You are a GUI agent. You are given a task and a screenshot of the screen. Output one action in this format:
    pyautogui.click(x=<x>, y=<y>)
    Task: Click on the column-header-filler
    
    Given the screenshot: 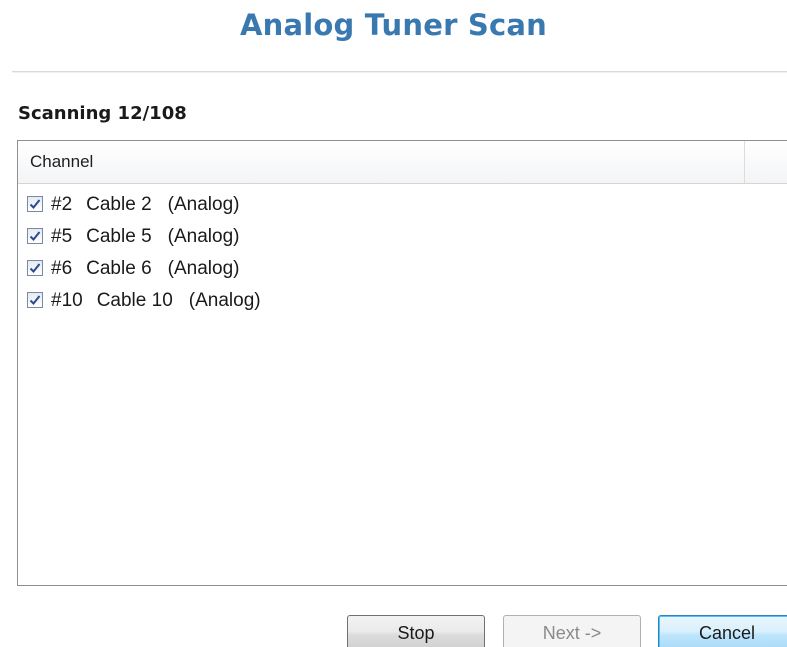 What is the action you would take?
    pyautogui.click(x=766, y=162)
    